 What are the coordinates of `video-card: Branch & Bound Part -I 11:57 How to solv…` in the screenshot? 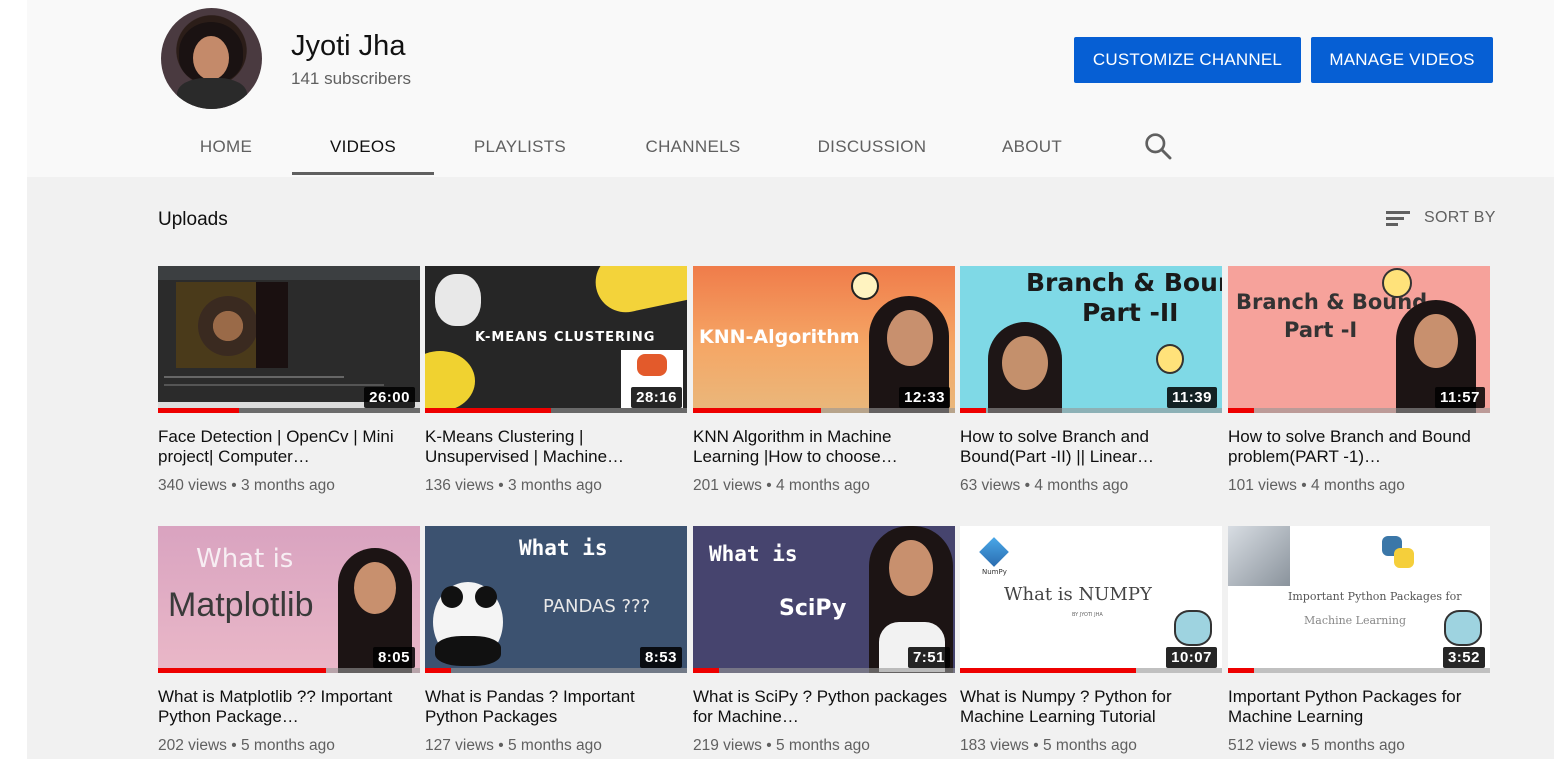 It's located at (1359, 380).